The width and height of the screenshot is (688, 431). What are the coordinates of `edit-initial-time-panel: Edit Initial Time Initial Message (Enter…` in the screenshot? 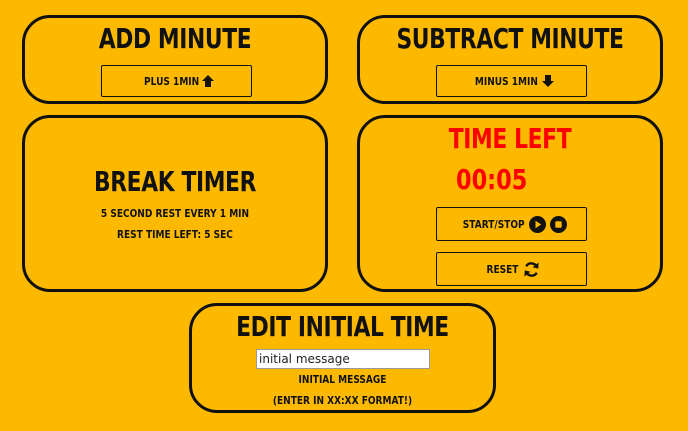 It's located at (342, 358).